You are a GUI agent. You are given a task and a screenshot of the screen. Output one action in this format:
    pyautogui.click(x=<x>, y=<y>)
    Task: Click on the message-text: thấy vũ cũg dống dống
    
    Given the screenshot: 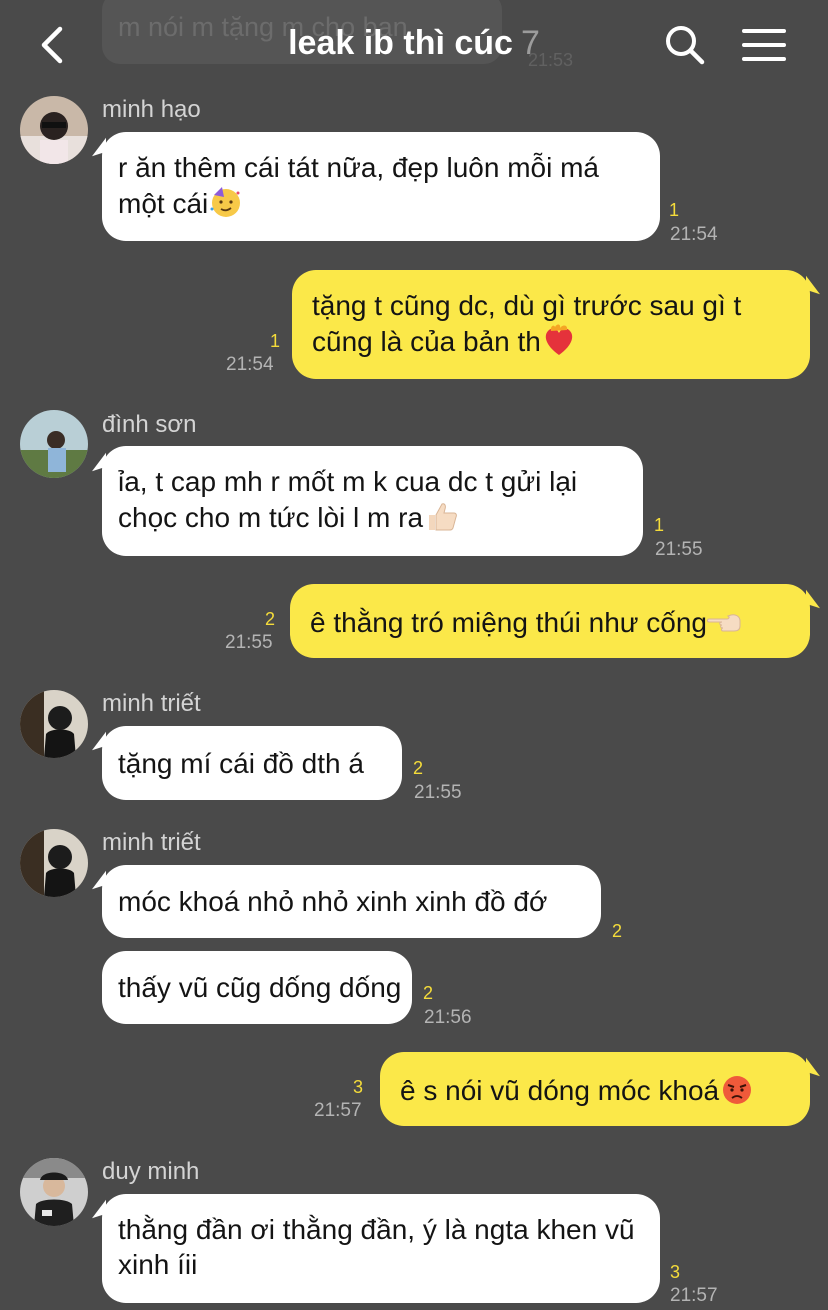 What is the action you would take?
    pyautogui.click(x=260, y=987)
    